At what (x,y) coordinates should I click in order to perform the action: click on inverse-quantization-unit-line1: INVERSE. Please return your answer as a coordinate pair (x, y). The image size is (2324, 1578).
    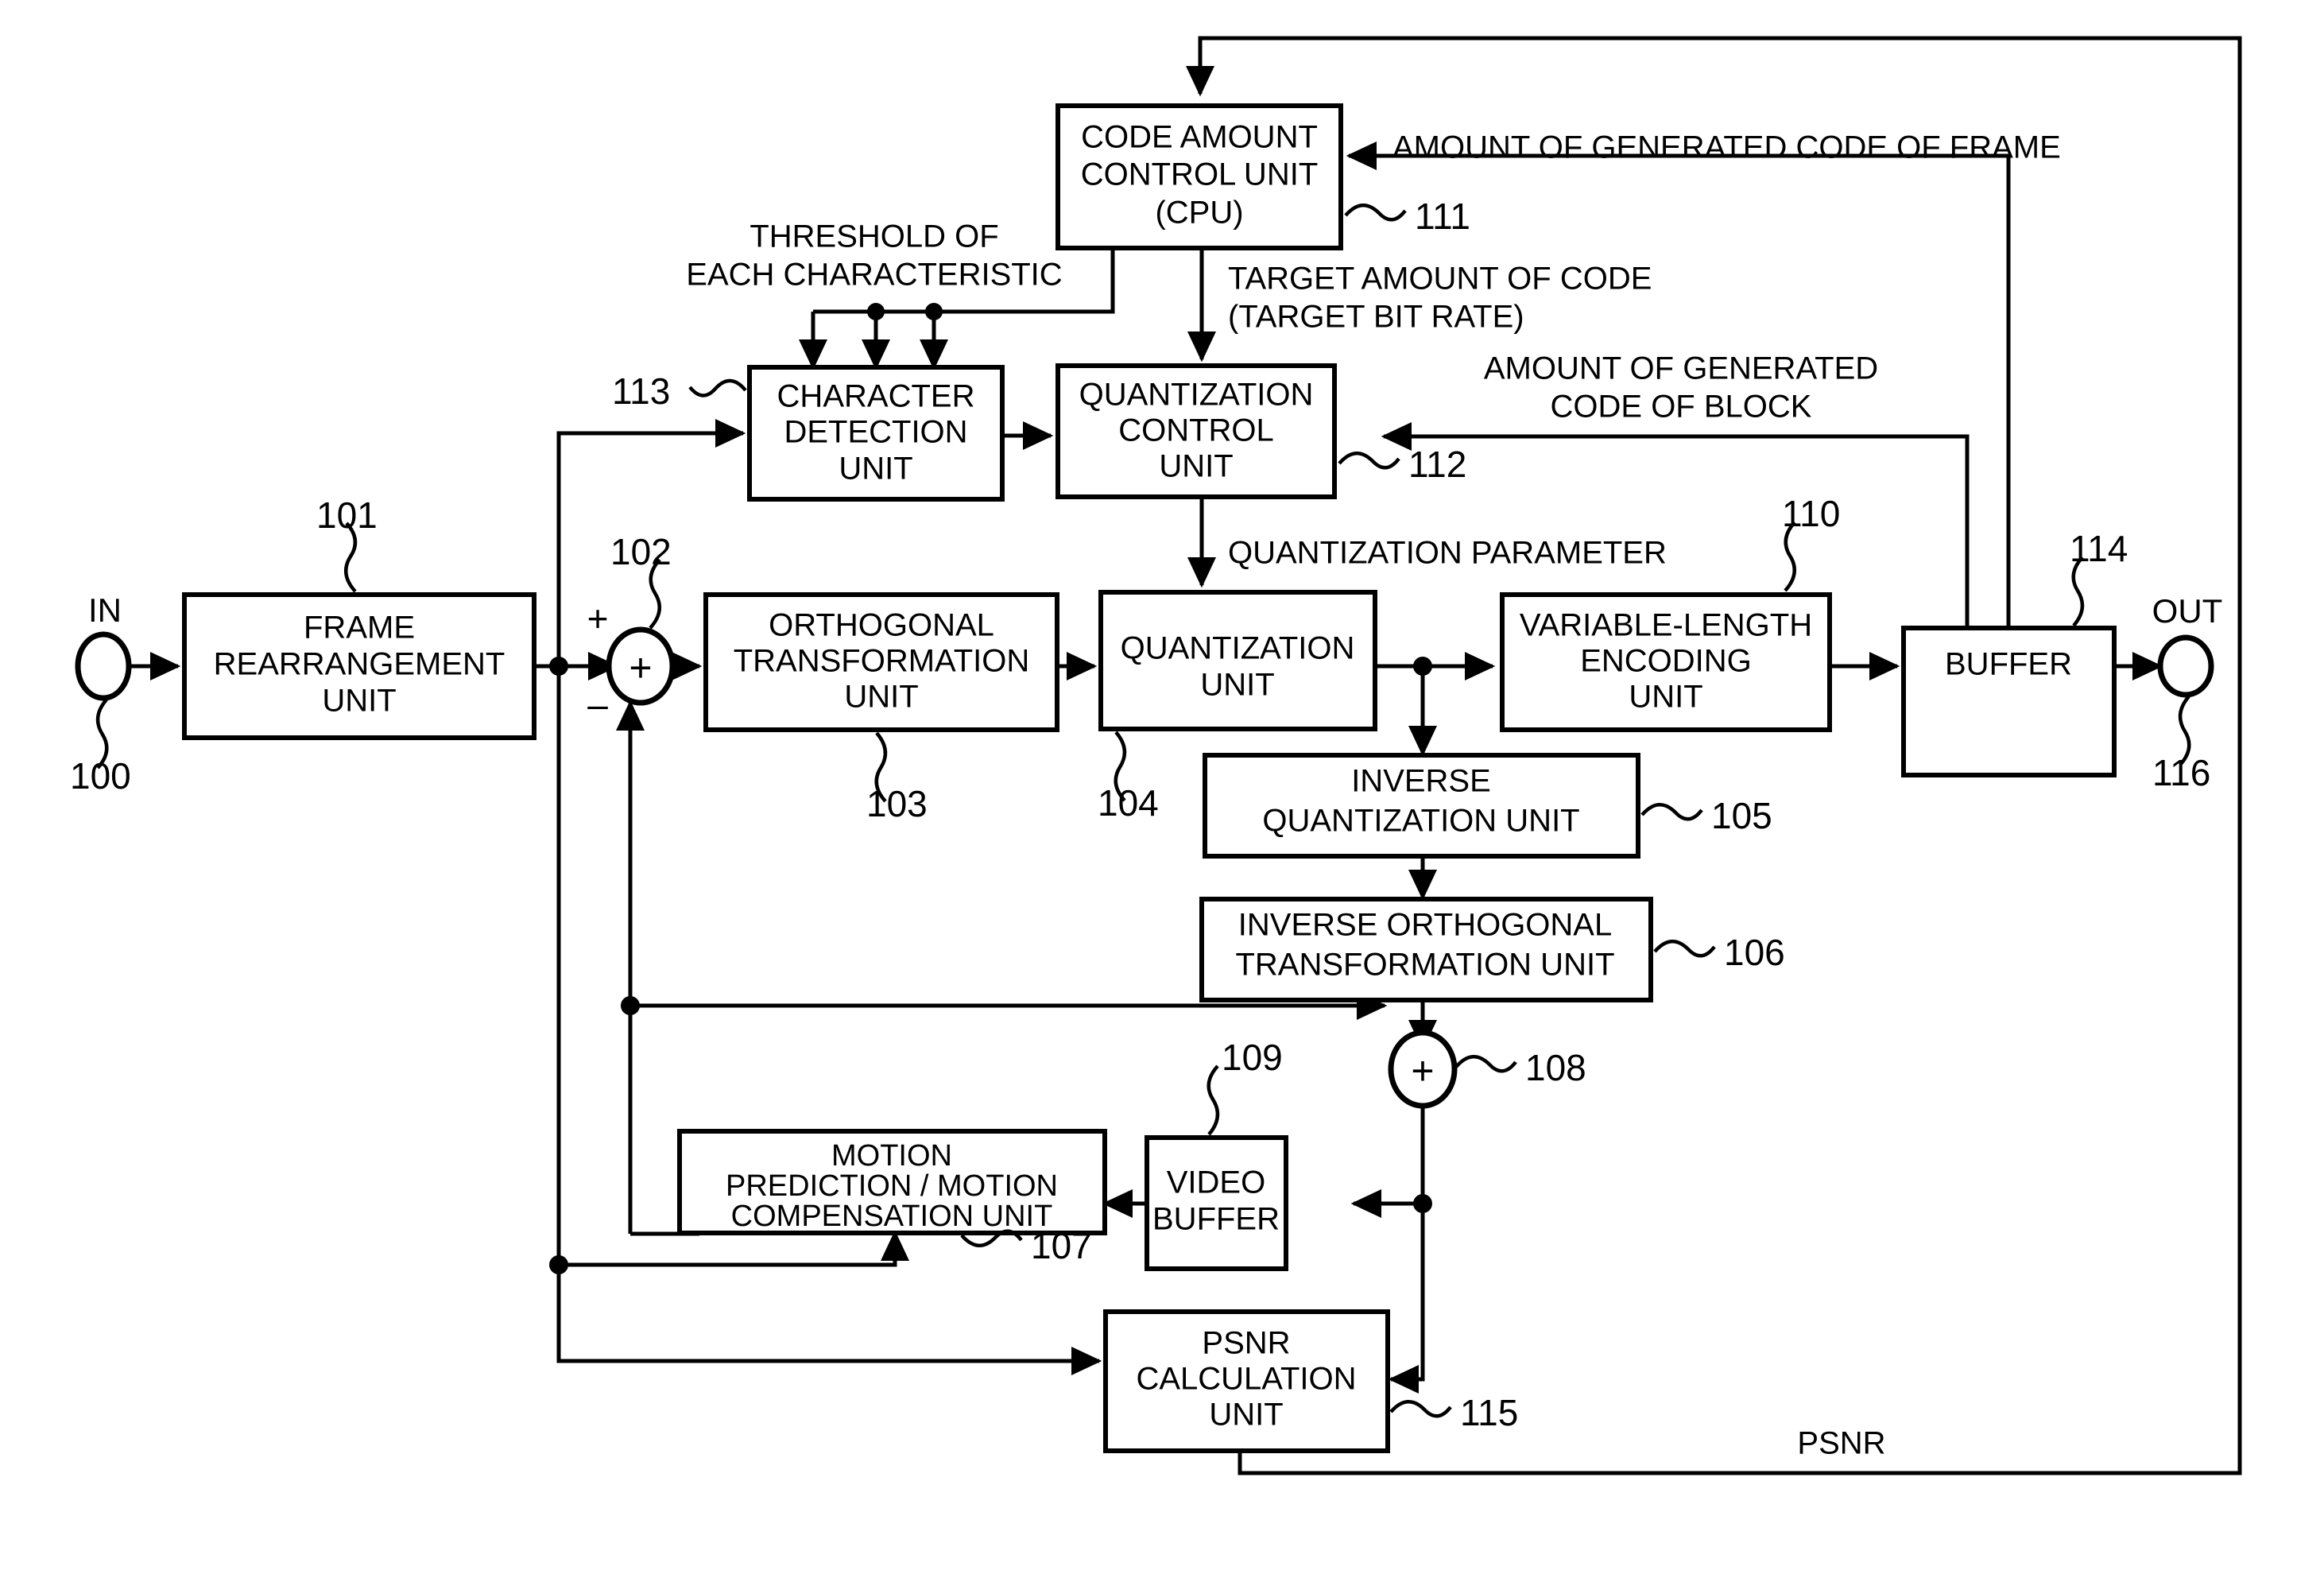
    Looking at the image, I should click on (1421, 781).